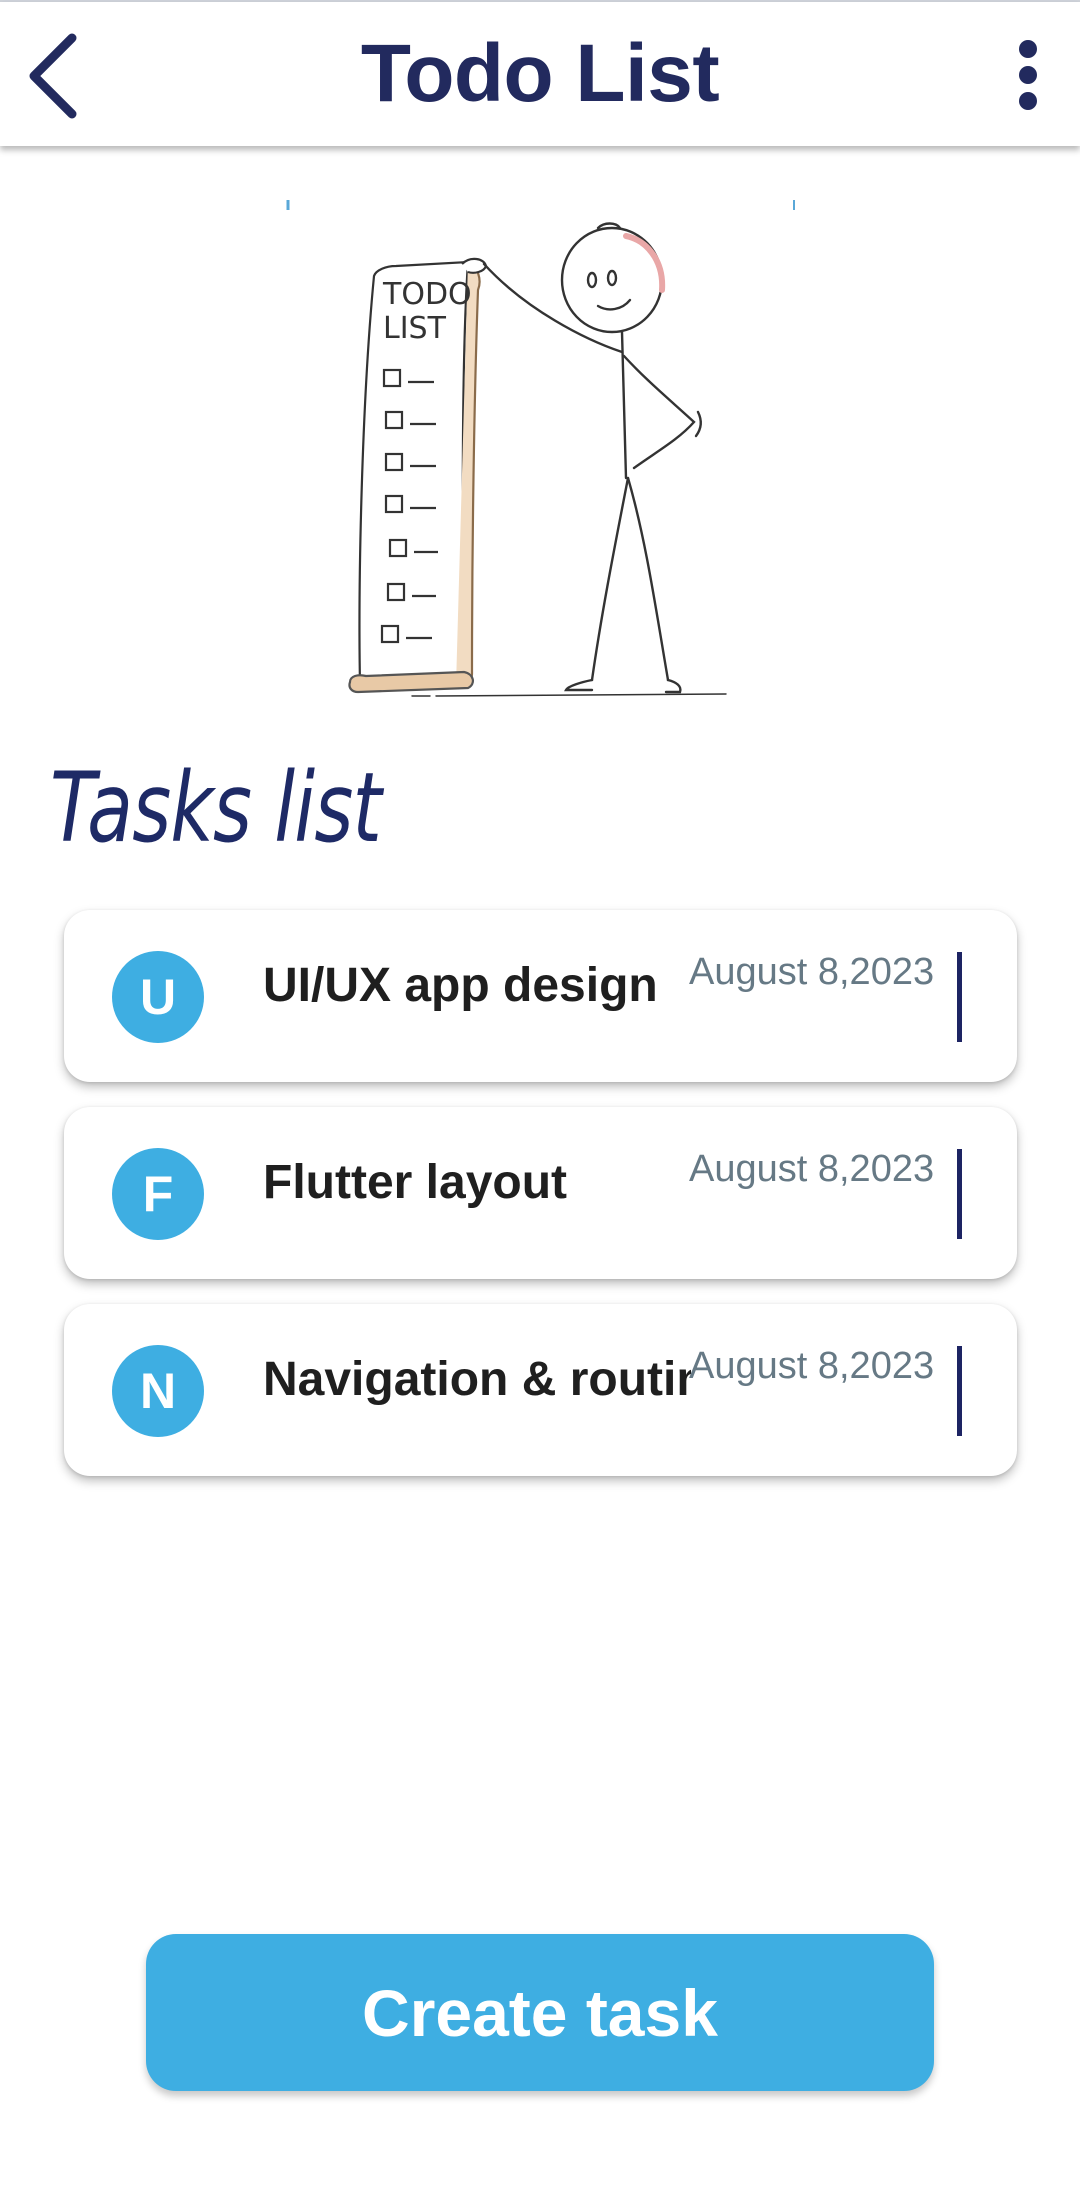 The image size is (1080, 2195). What do you see at coordinates (216, 808) in the screenshot?
I see `section-title: Tasks list` at bounding box center [216, 808].